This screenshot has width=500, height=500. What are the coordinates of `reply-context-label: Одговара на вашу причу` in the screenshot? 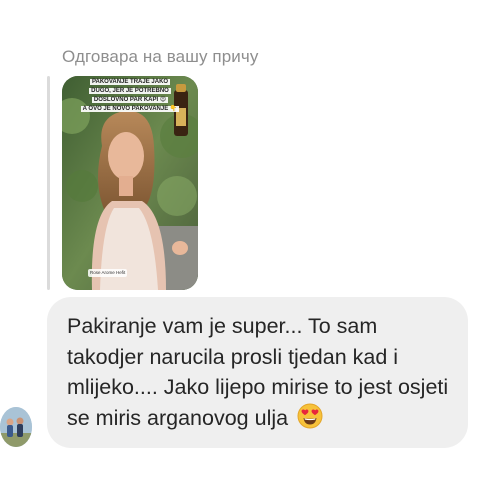 It's located at (160, 56).